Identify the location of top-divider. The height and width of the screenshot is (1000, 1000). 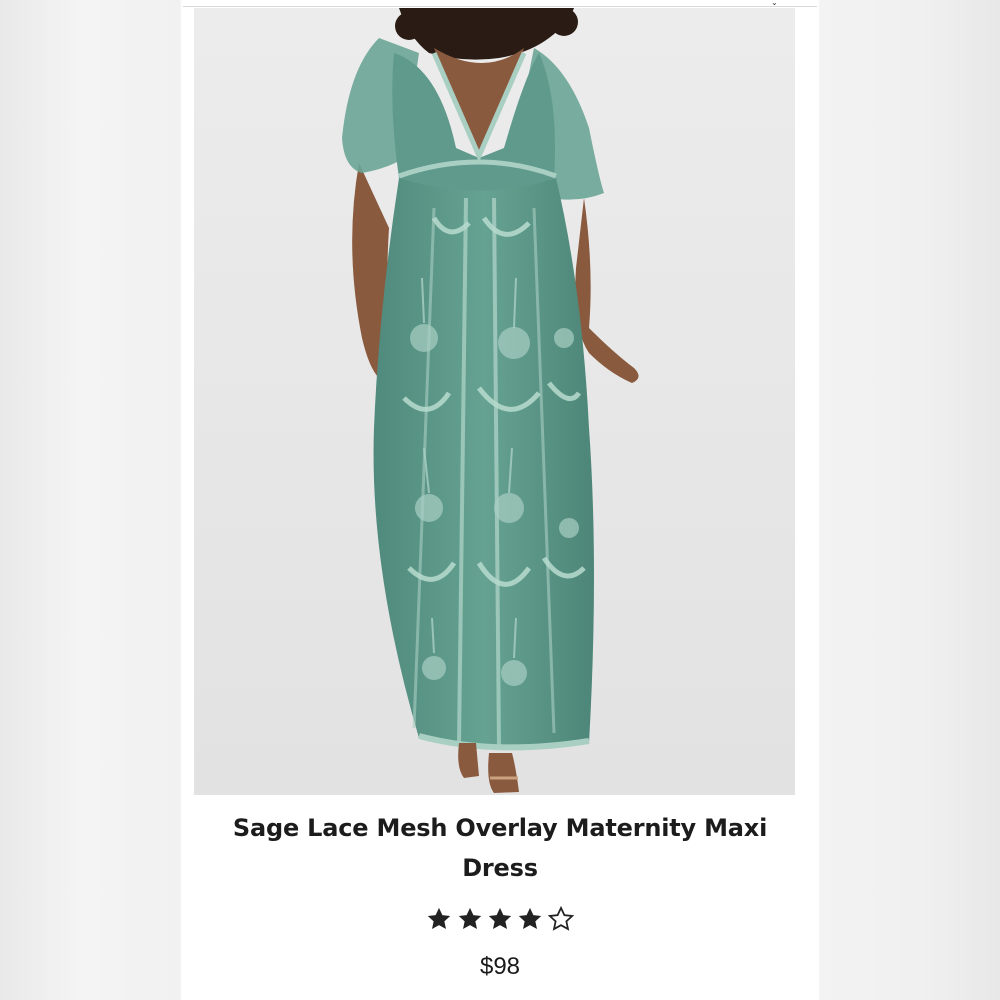
(500, 6).